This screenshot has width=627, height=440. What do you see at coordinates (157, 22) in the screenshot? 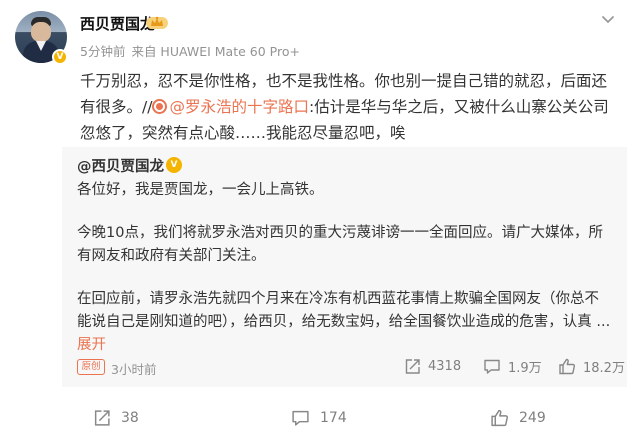
I see `crown-icon` at bounding box center [157, 22].